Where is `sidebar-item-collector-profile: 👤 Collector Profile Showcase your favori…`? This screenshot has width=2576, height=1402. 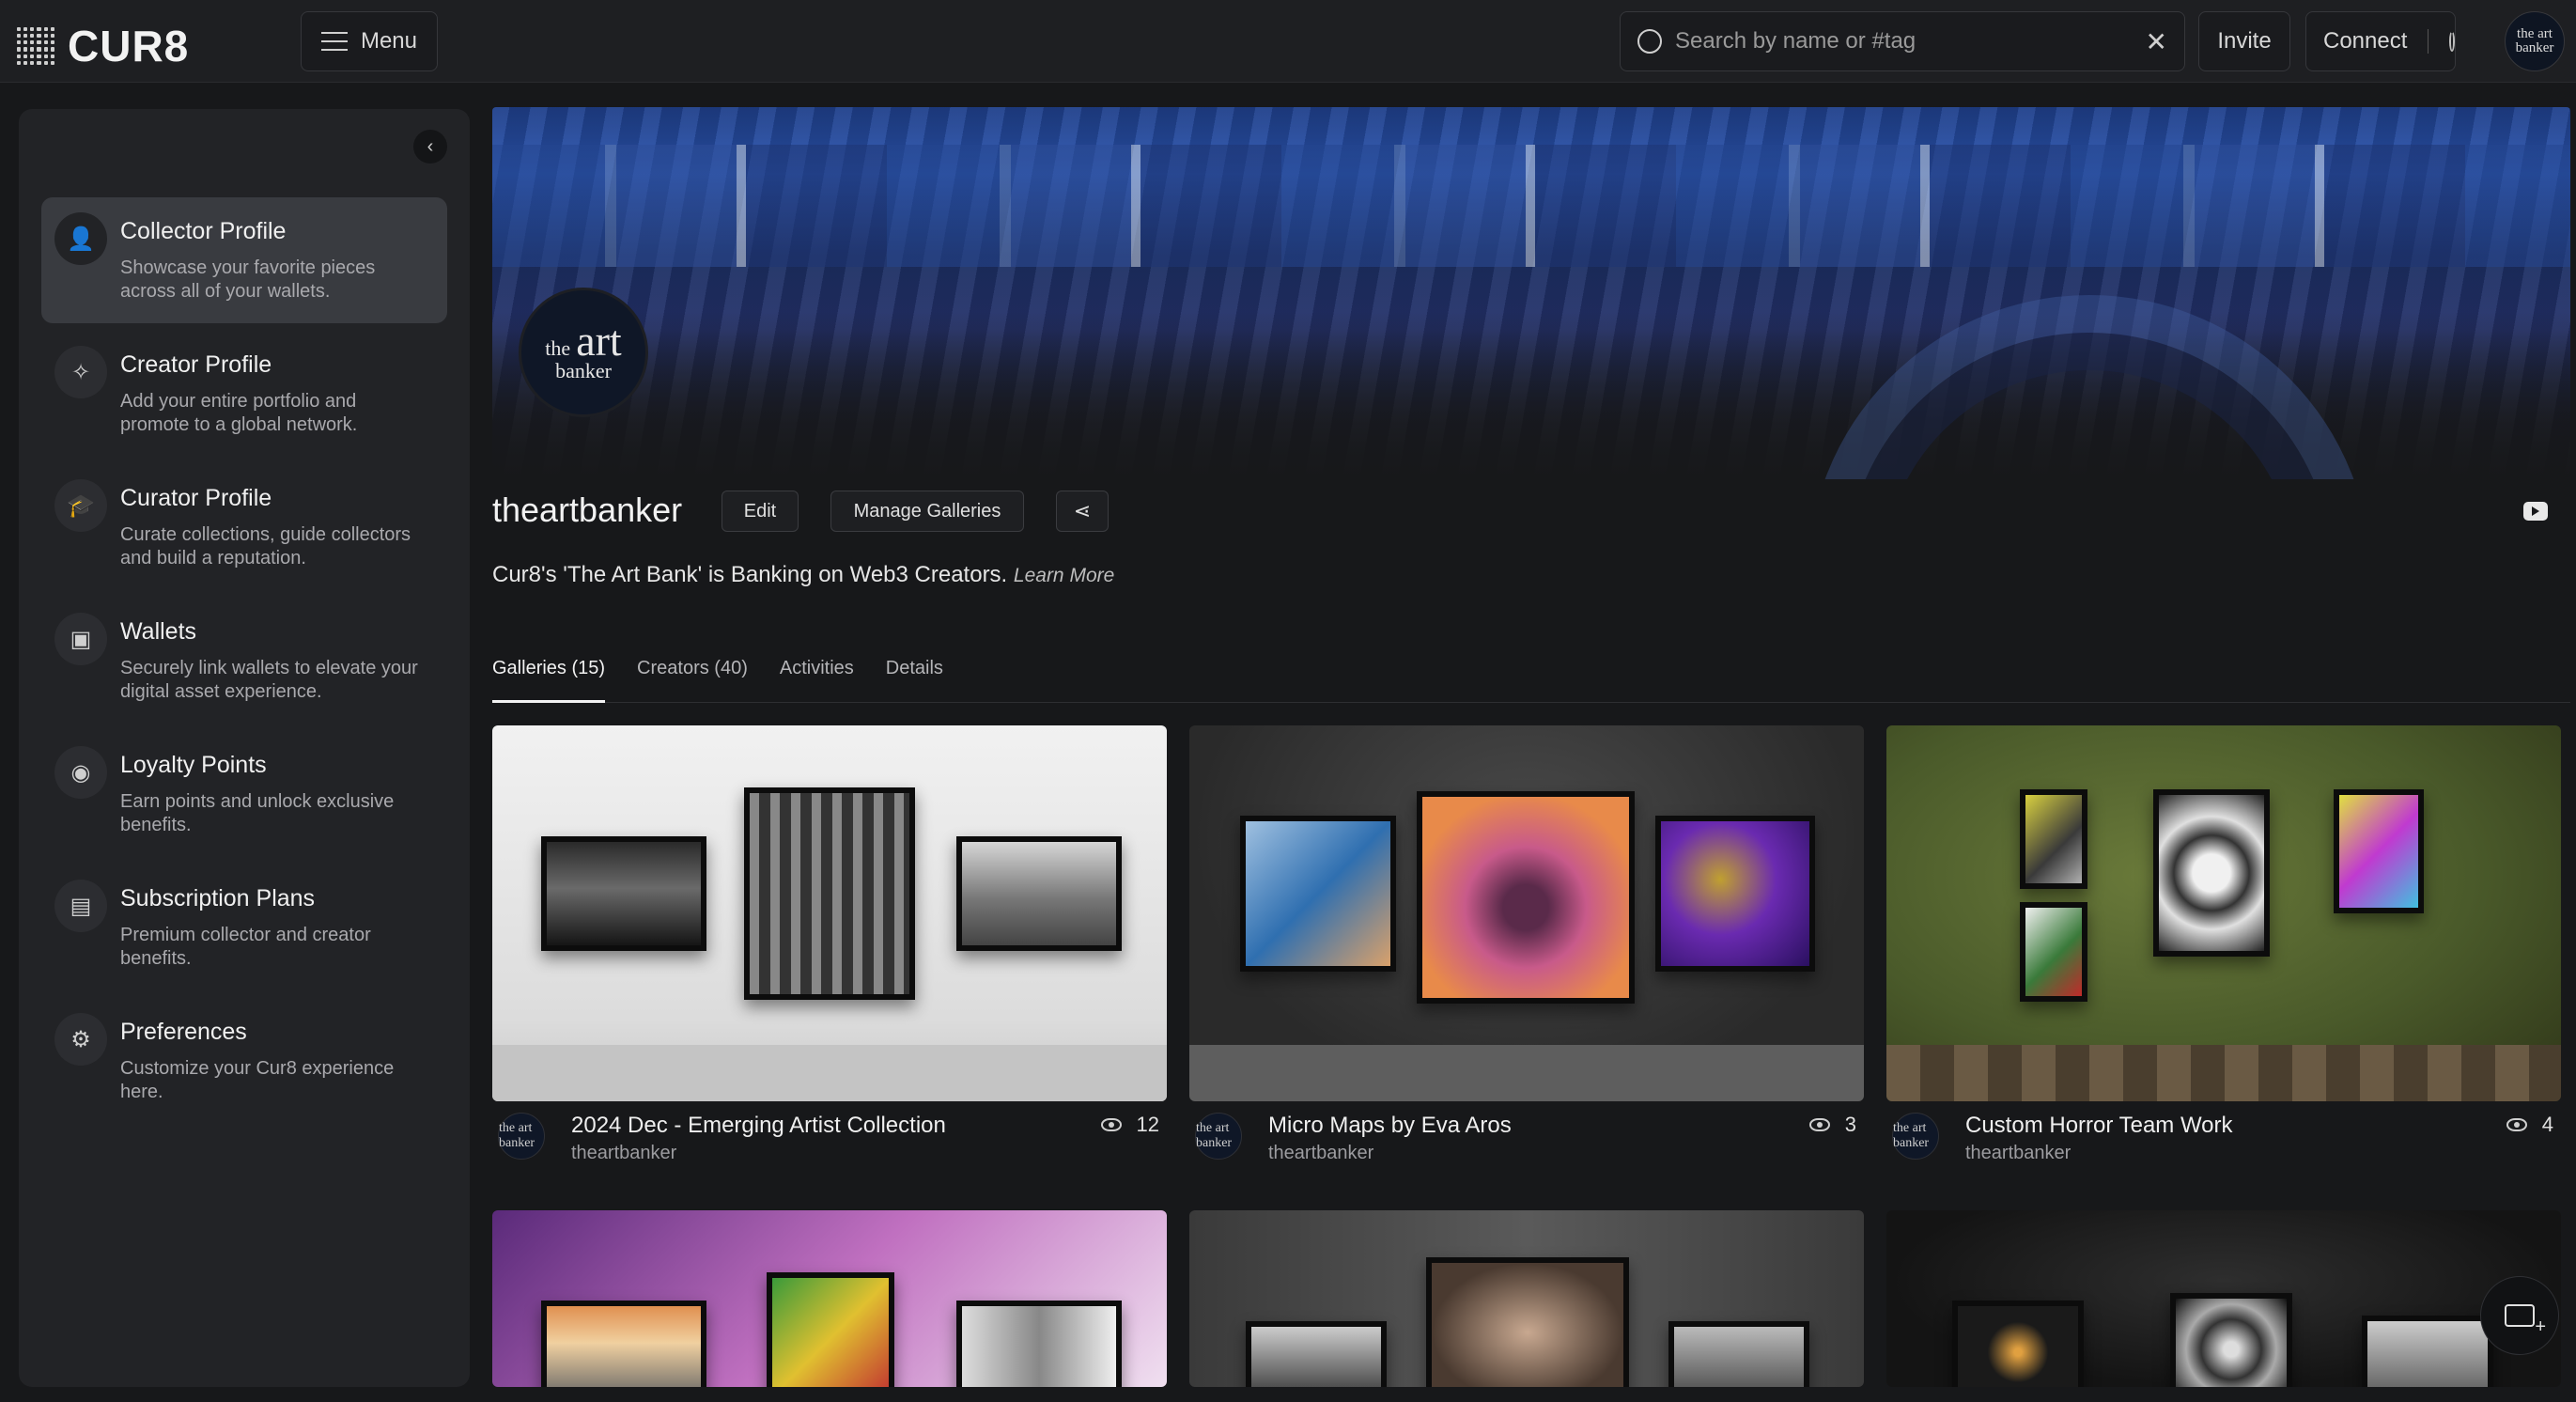
sidebar-item-collector-profile: 👤 Collector Profile Showcase your favori… is located at coordinates (244, 260).